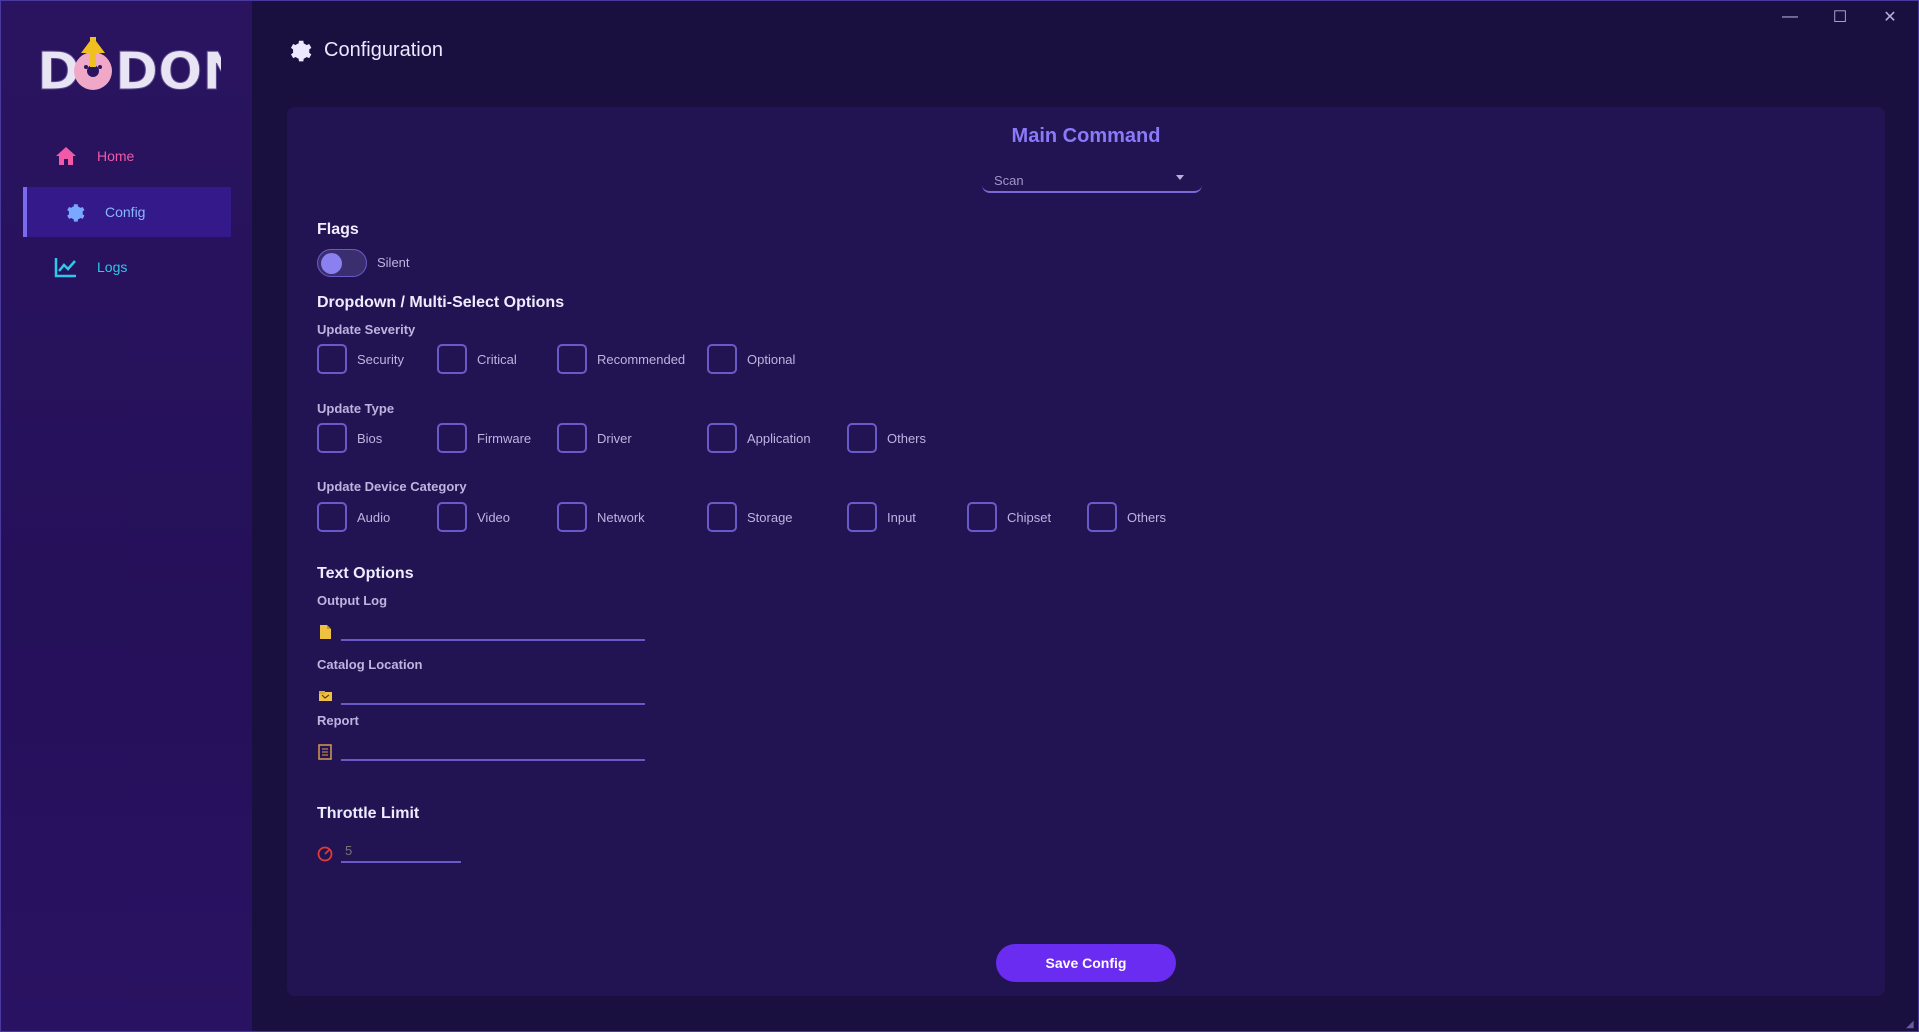  I want to click on app-logo: D DONUT, so click(128, 67).